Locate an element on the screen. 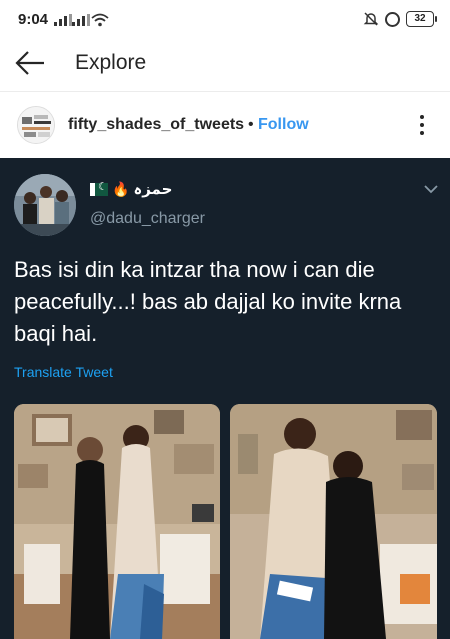 The width and height of the screenshot is (450, 639). pakistan-flag-icon is located at coordinates (99, 188).